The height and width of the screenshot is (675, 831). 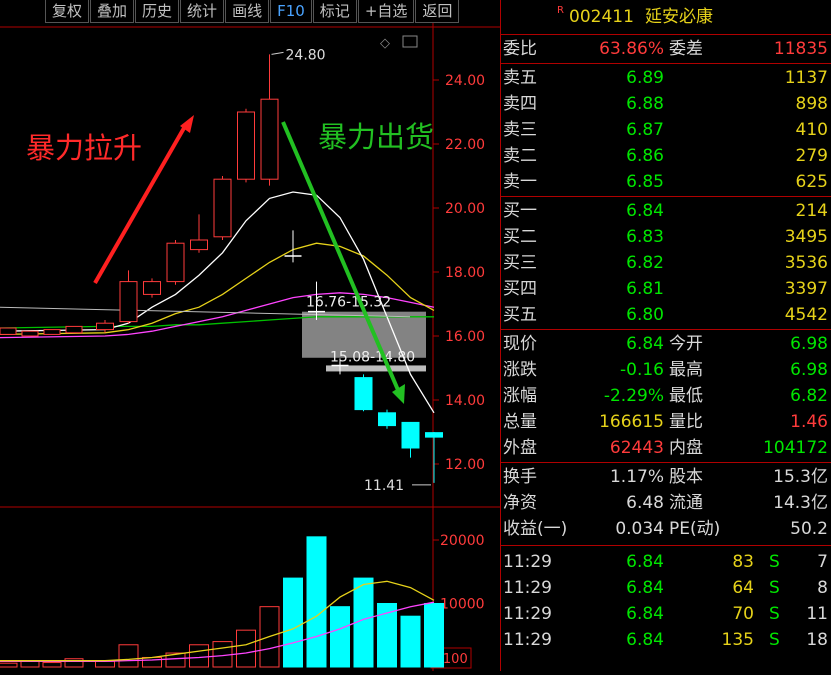 What do you see at coordinates (520, 477) in the screenshot?
I see `fund-label: 换手` at bounding box center [520, 477].